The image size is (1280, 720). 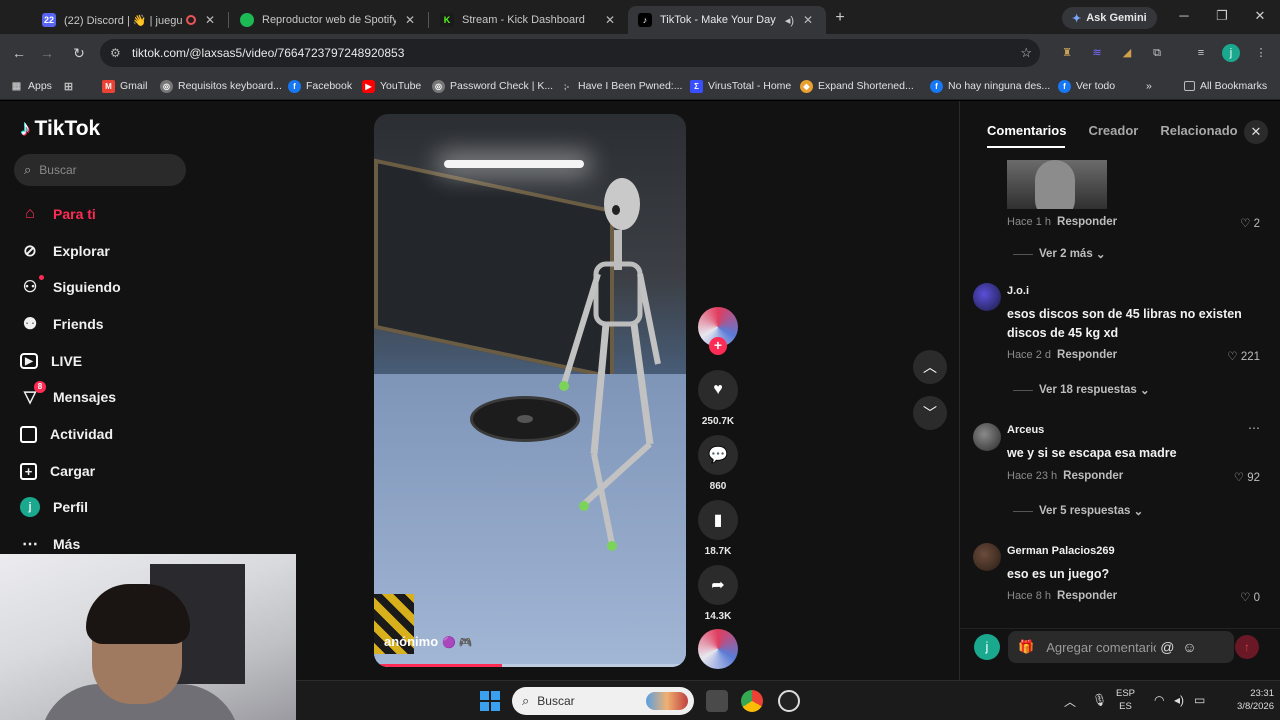 What do you see at coordinates (391, 86) in the screenshot?
I see `bookmark-youtube: ▶ YouTube` at bounding box center [391, 86].